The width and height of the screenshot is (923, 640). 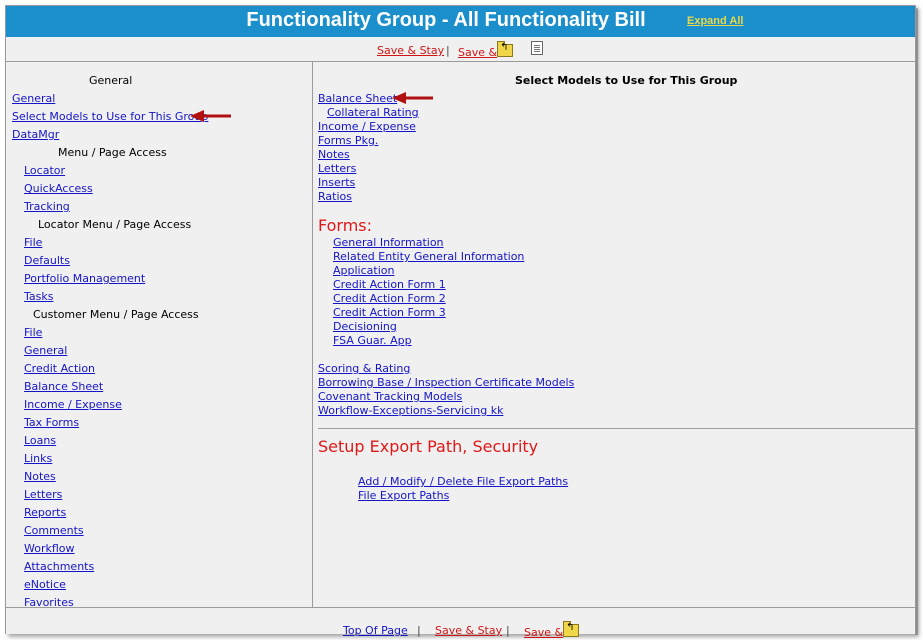 I want to click on link-credit-action: Credit Action, so click(x=59, y=368).